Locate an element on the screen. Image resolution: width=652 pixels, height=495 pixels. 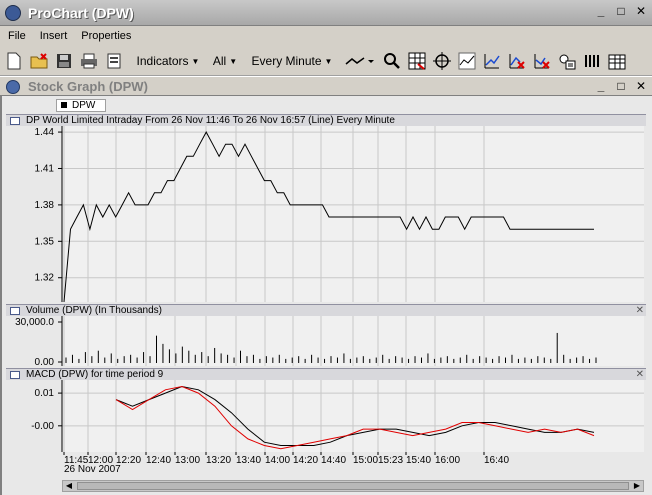
y-tick-label: 1.38 is located at coordinates (45, 205).